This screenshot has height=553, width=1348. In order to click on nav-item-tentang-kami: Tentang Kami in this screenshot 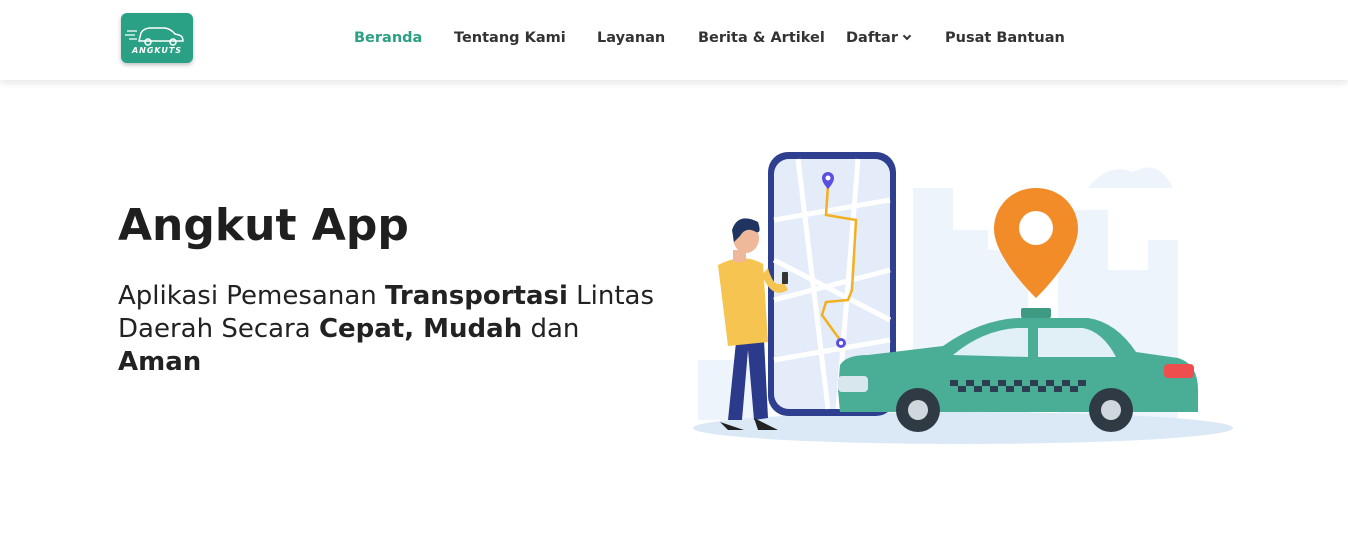, I will do `click(510, 38)`.